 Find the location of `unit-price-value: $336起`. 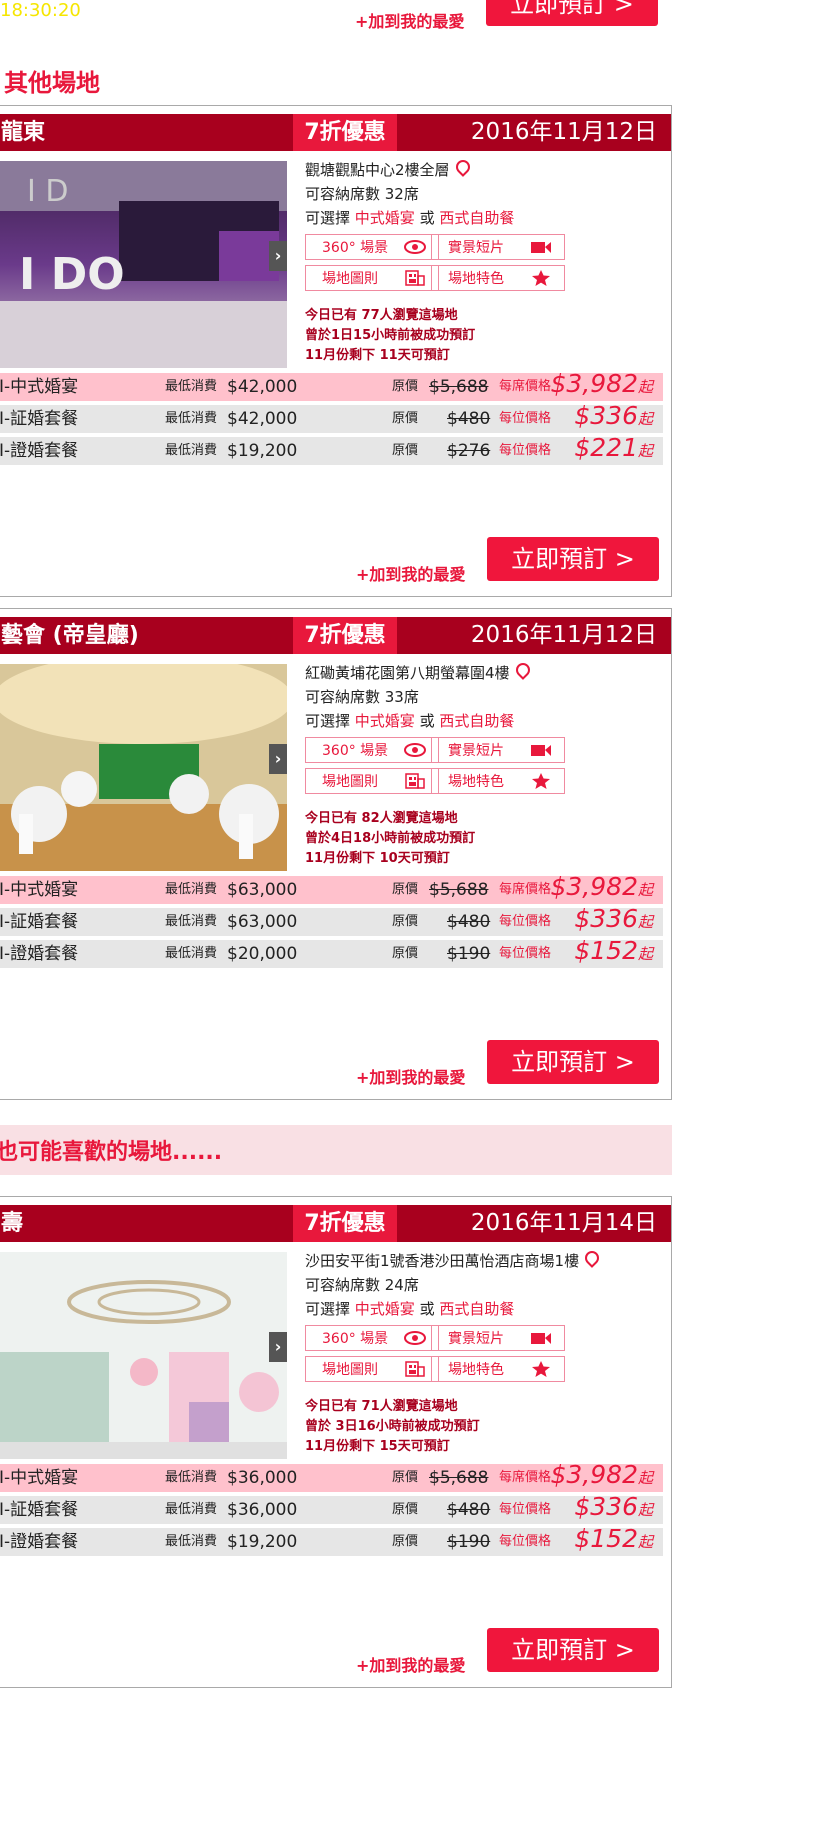

unit-price-value: $336起 is located at coordinates (613, 417).